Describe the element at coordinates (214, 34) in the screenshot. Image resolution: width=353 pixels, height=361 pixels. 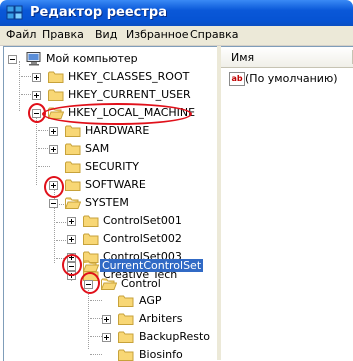
I see `menu-help: Справка` at that location.